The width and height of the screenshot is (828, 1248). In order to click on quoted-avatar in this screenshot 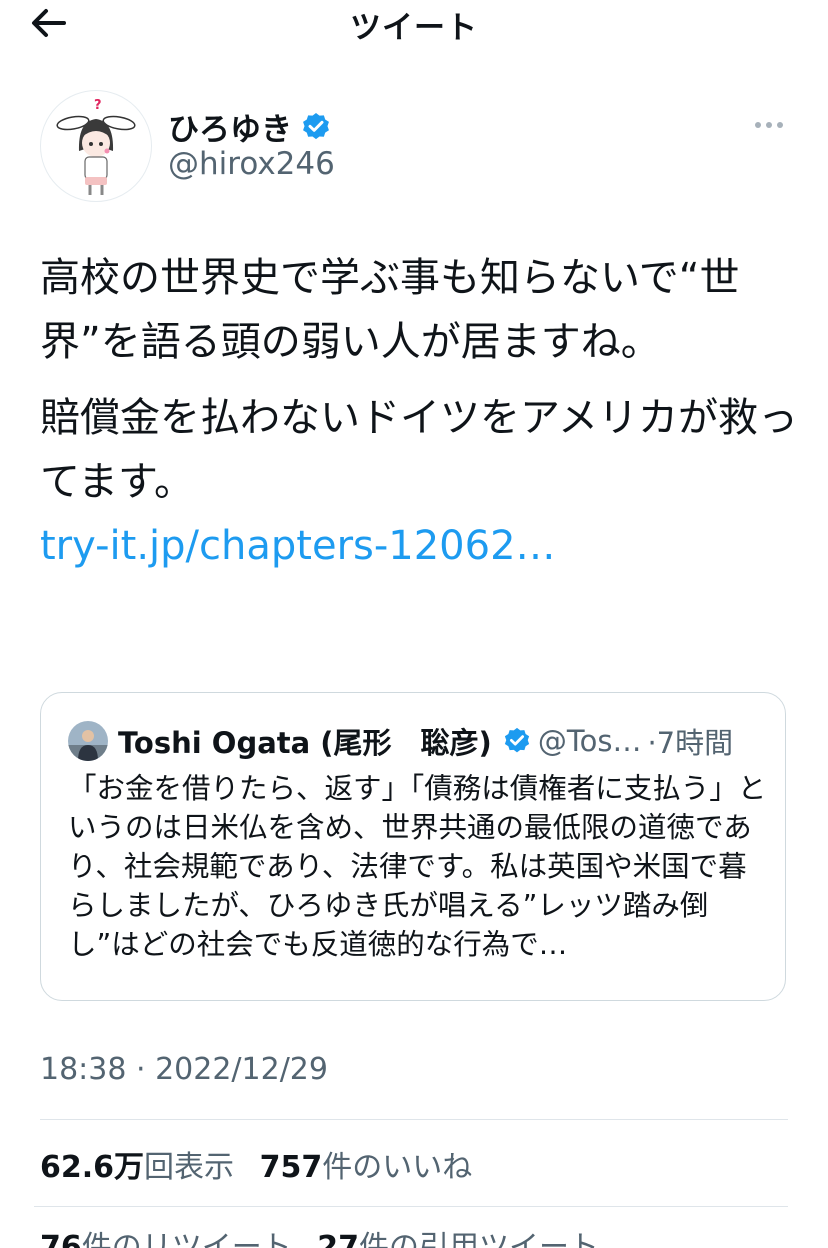, I will do `click(88, 741)`.